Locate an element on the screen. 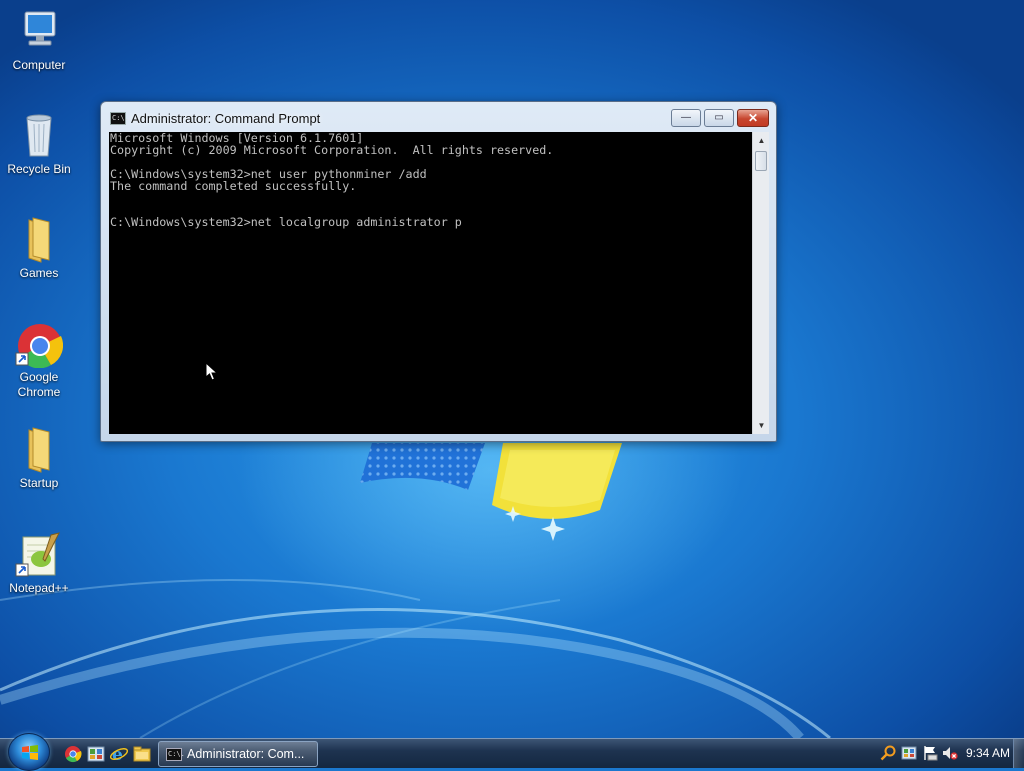 This screenshot has width=1024, height=771. scrollbar-thumb is located at coordinates (761, 161).